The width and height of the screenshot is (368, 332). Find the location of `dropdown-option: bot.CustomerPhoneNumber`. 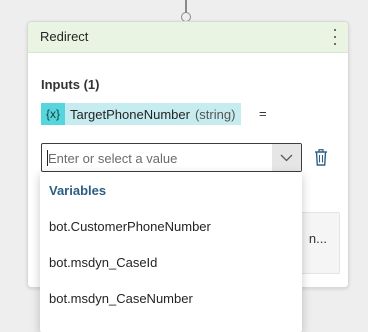

dropdown-option: bot.CustomerPhoneNumber is located at coordinates (171, 227).